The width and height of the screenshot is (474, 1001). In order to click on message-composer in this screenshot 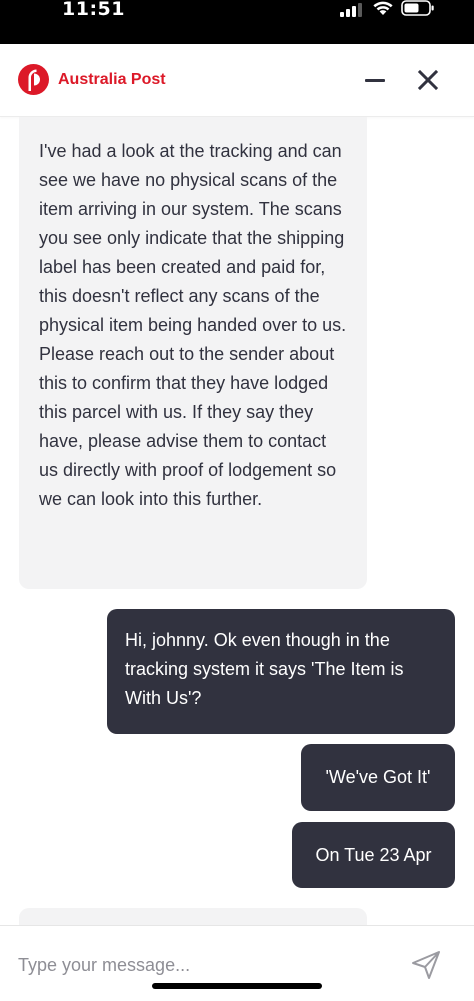, I will do `click(237, 963)`.